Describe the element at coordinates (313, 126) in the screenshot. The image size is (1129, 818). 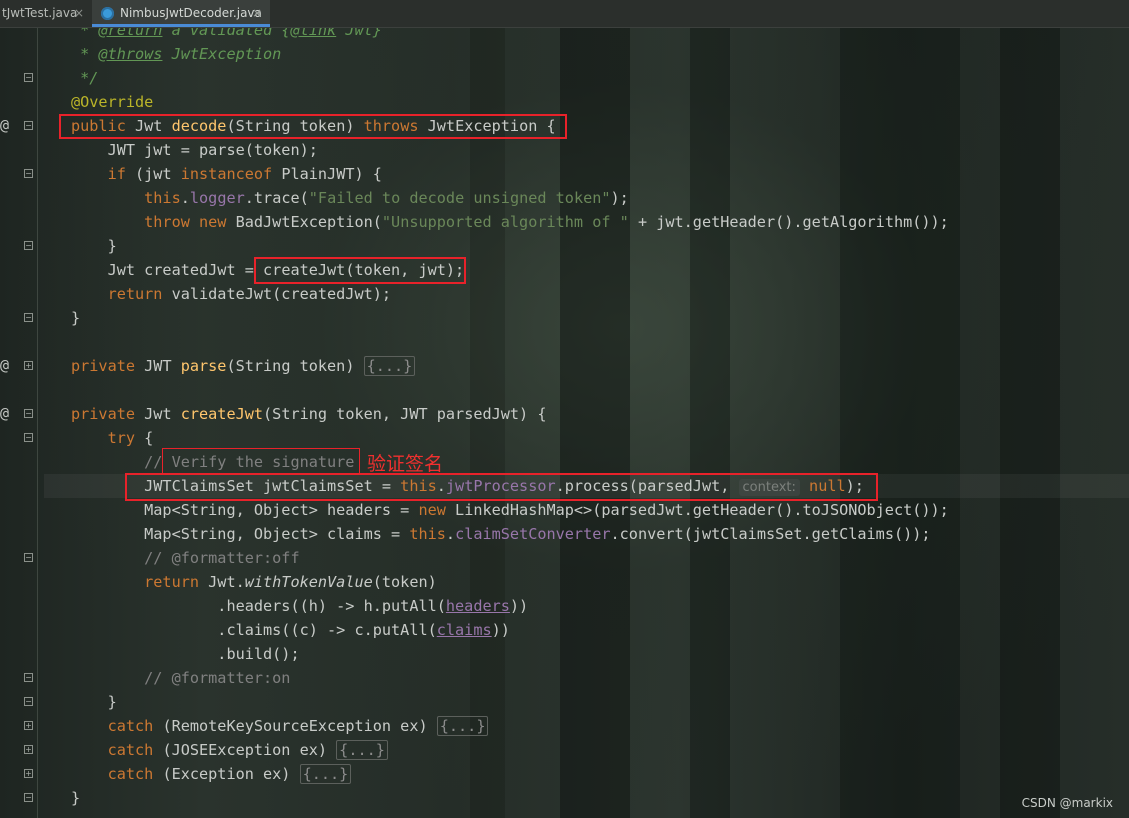
I see `highlight-box-decode-signature` at that location.